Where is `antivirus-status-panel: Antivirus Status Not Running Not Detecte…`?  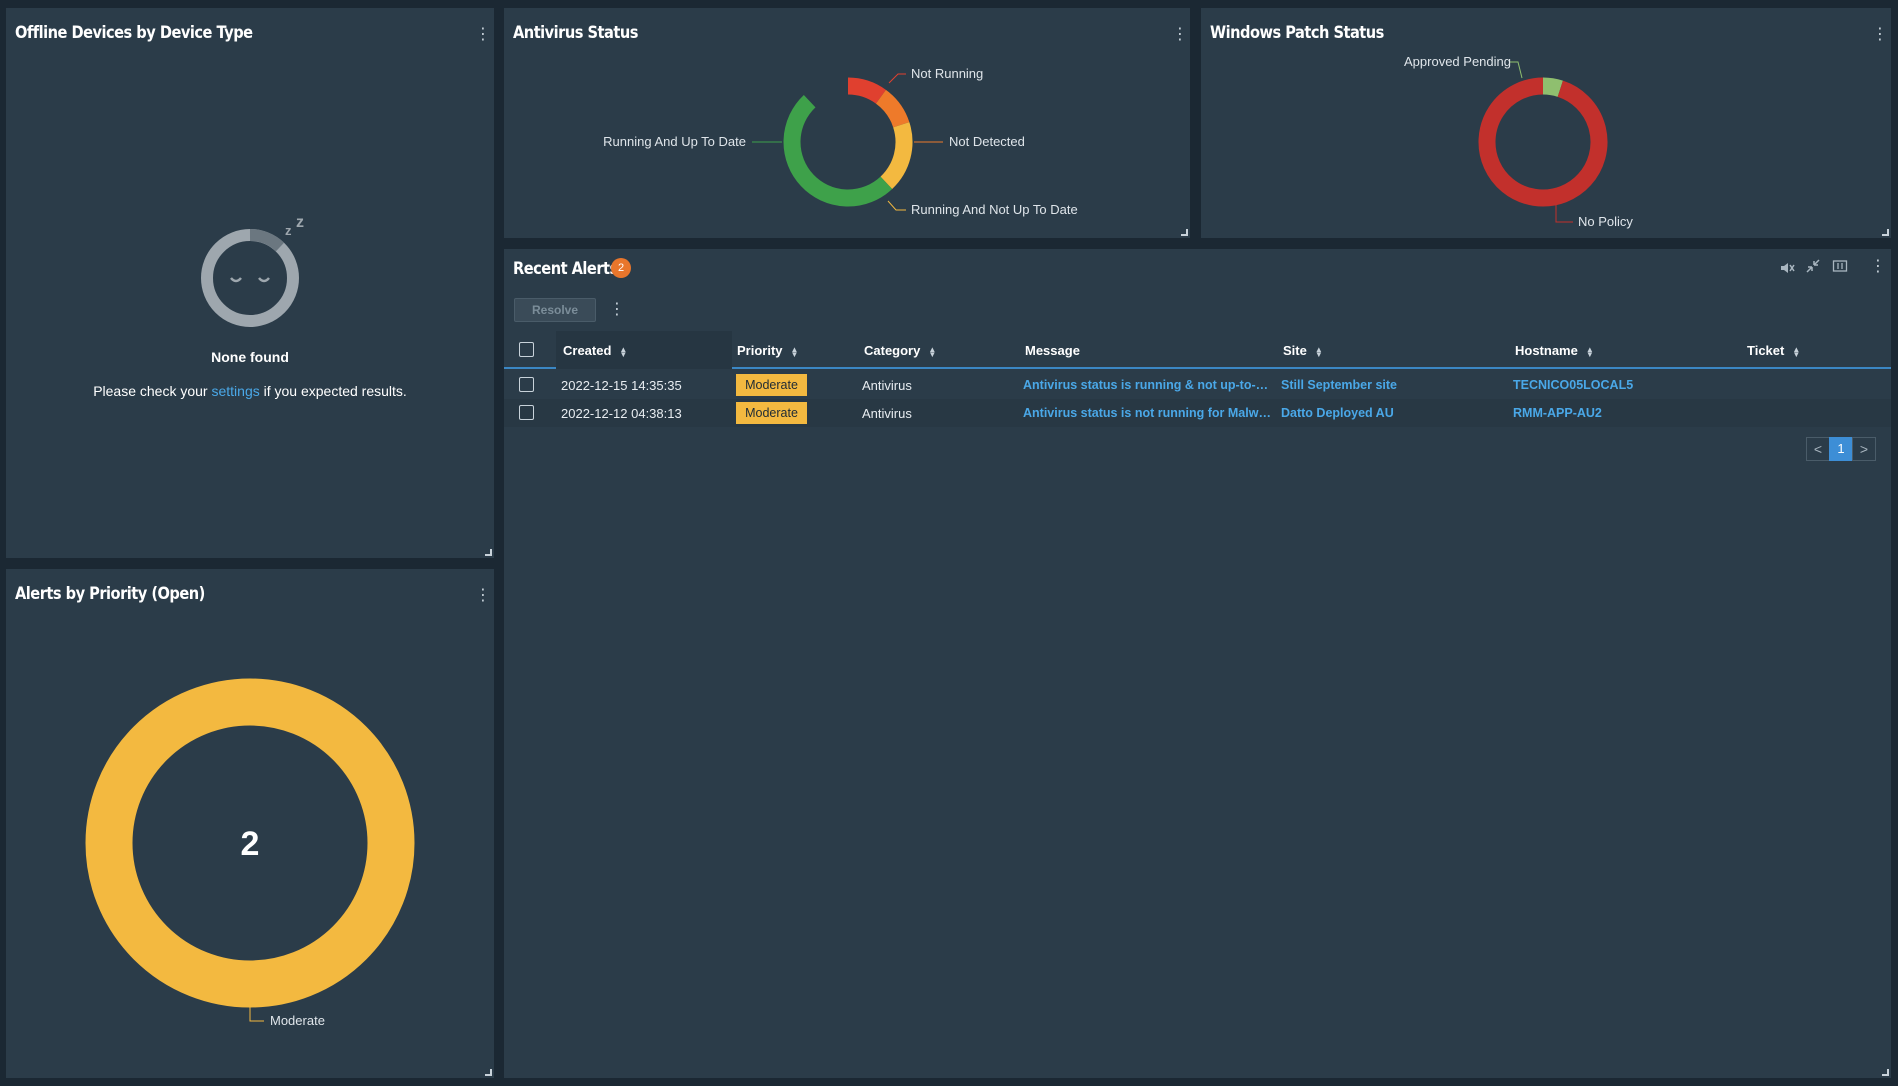 antivirus-status-panel: Antivirus Status Not Running Not Detecte… is located at coordinates (847, 123).